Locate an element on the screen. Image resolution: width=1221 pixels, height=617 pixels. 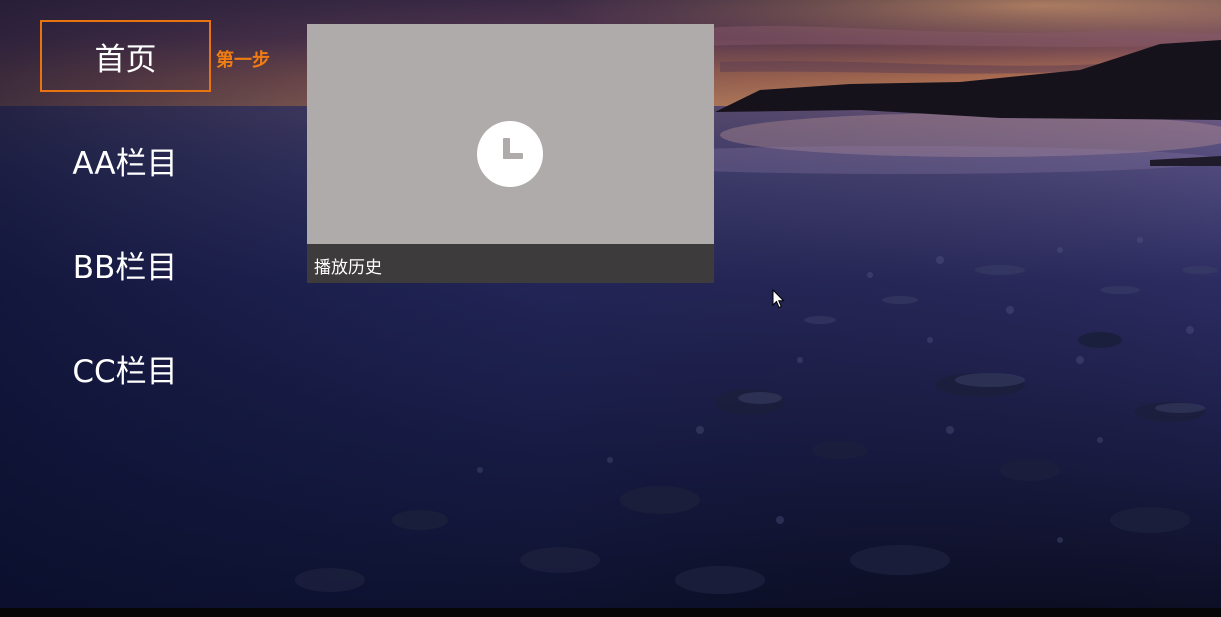
nav-item-aa: AA栏目 is located at coordinates (125, 160).